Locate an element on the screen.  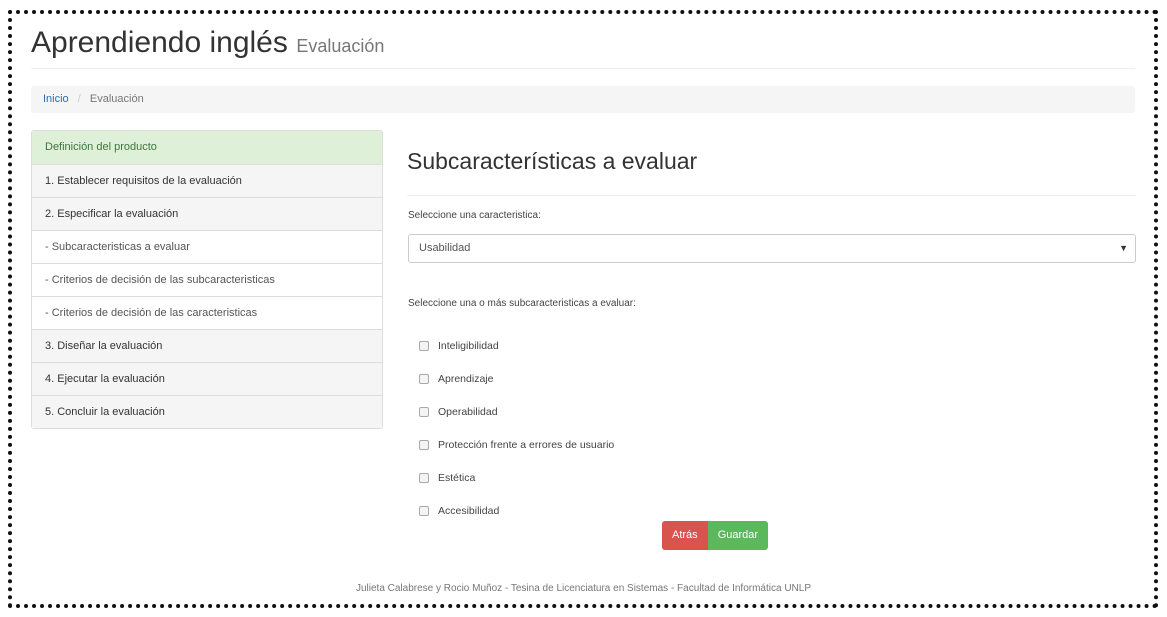
page-header: Aprendiendo inglés Evaluación is located at coordinates (583, 47).